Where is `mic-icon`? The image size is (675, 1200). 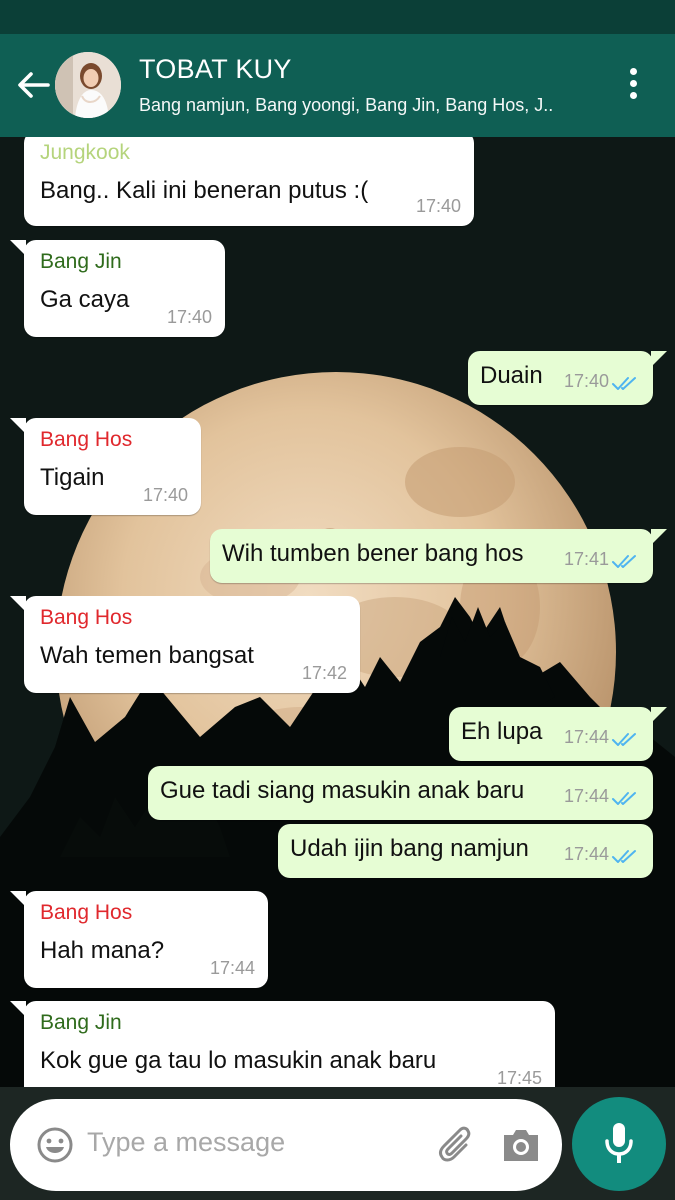 mic-icon is located at coordinates (619, 1143).